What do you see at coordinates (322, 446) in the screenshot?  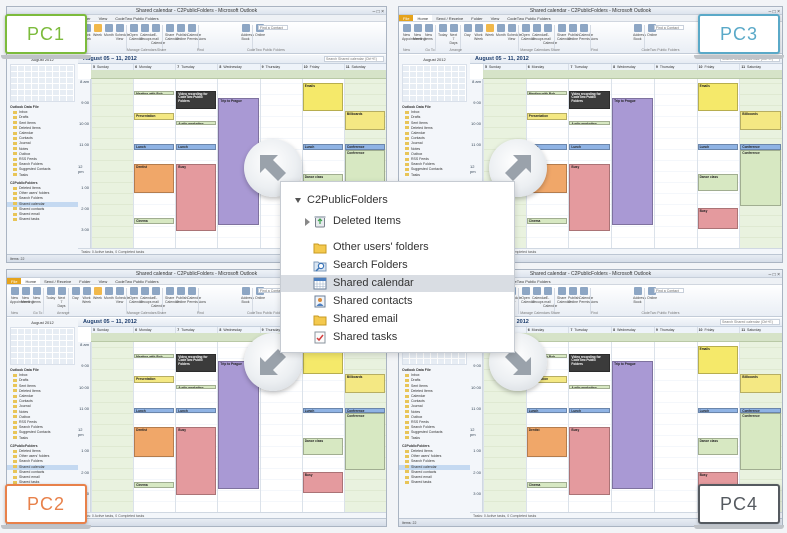 I see `calendar-event: Dance class` at bounding box center [322, 446].